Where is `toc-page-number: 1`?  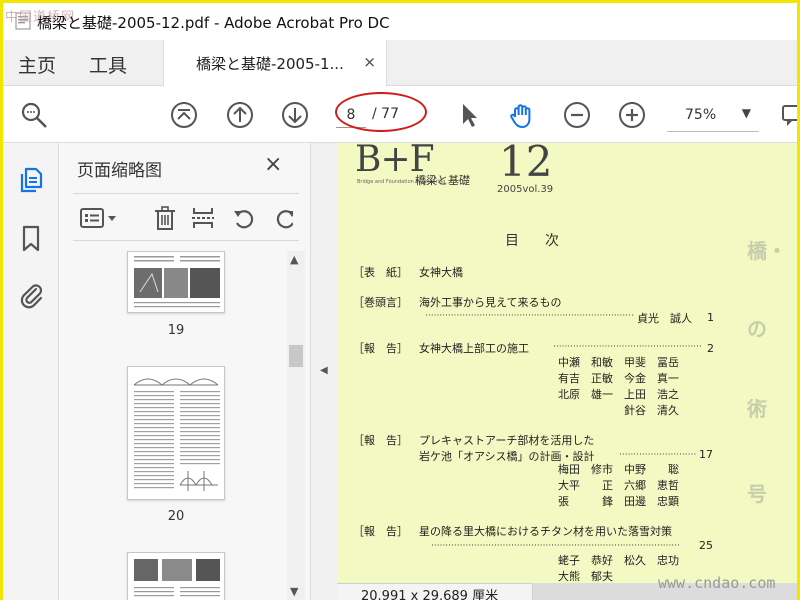
toc-page-number: 1 is located at coordinates (710, 317).